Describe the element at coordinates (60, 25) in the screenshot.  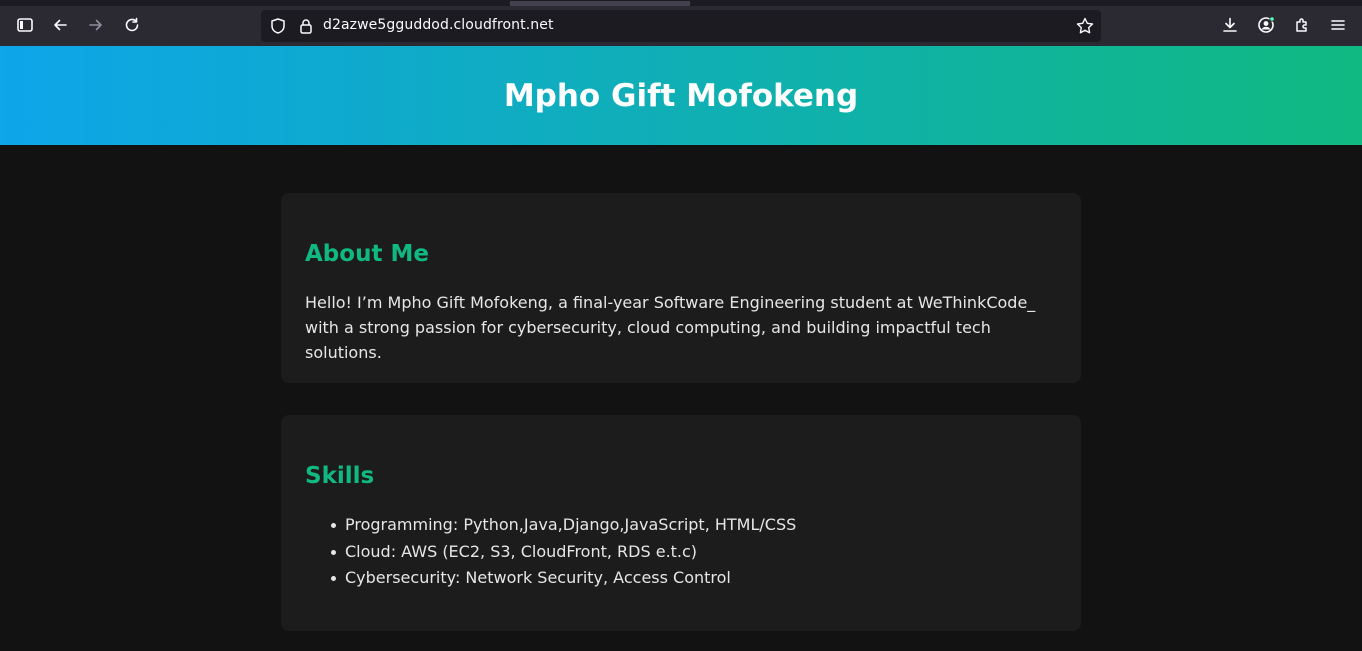
I see `back-arrow-icon` at that location.